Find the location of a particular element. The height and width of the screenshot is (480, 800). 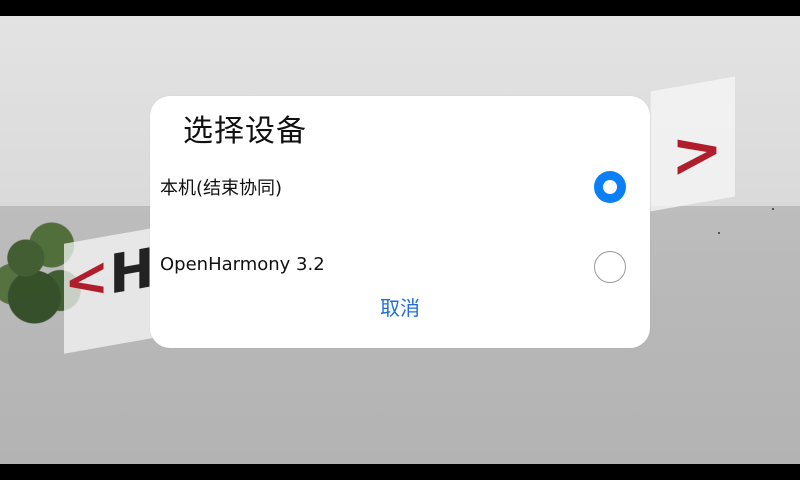

sign-left-text: <H is located at coordinates (109, 275).